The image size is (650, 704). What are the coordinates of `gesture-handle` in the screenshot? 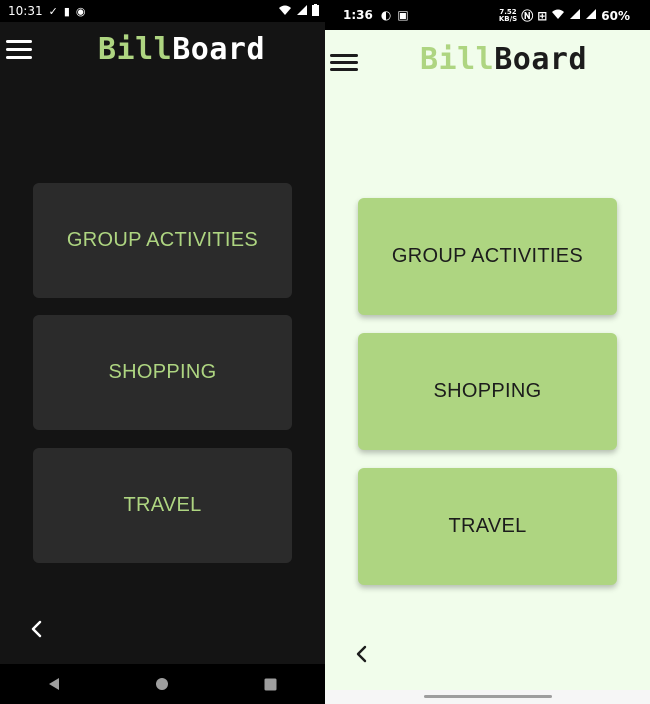 It's located at (488, 696).